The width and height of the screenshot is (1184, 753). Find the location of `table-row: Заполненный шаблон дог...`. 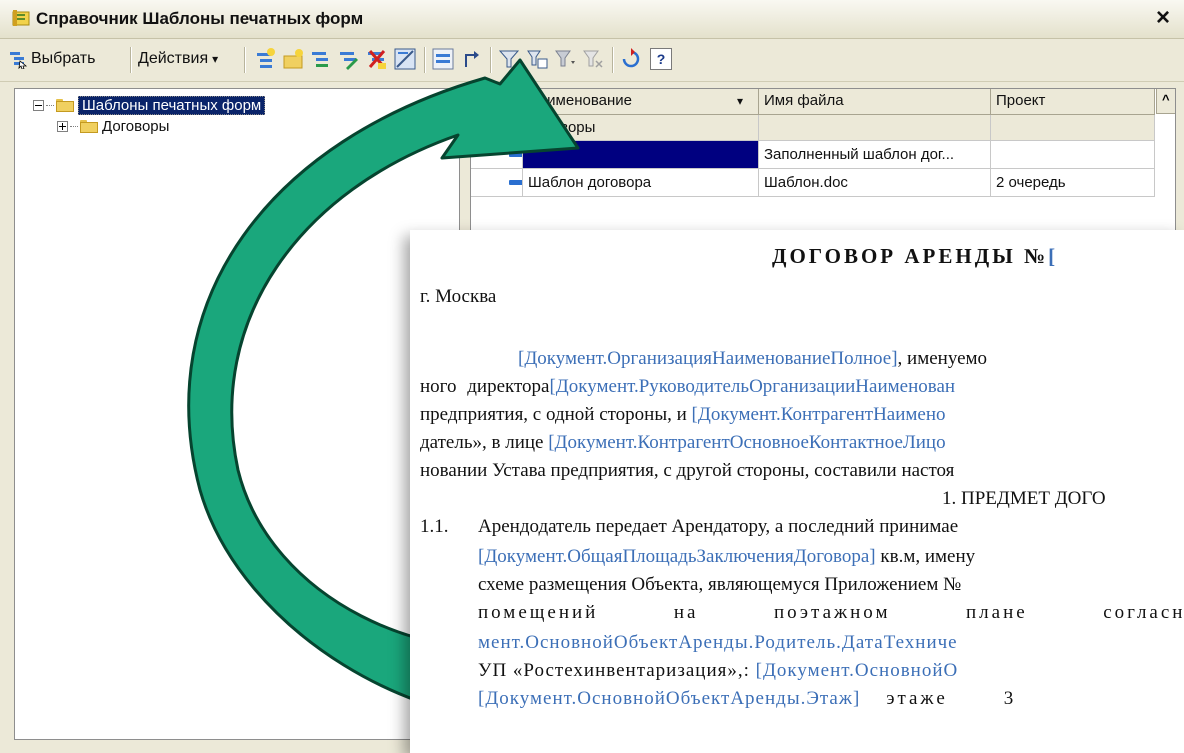

table-row: Заполненный шаблон дог... is located at coordinates (813, 155).